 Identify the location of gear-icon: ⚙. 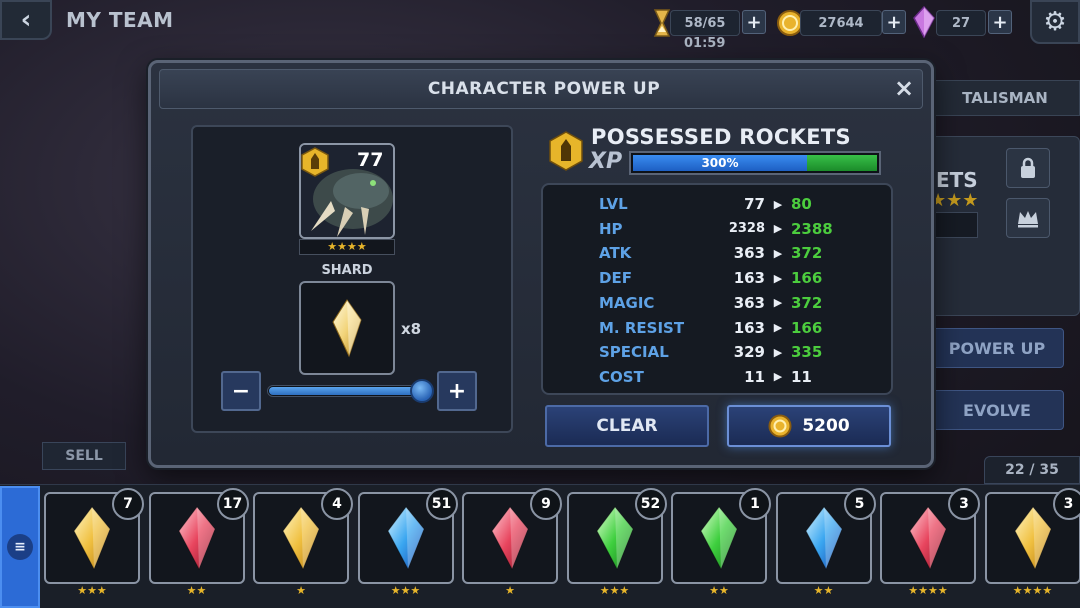
(1055, 22).